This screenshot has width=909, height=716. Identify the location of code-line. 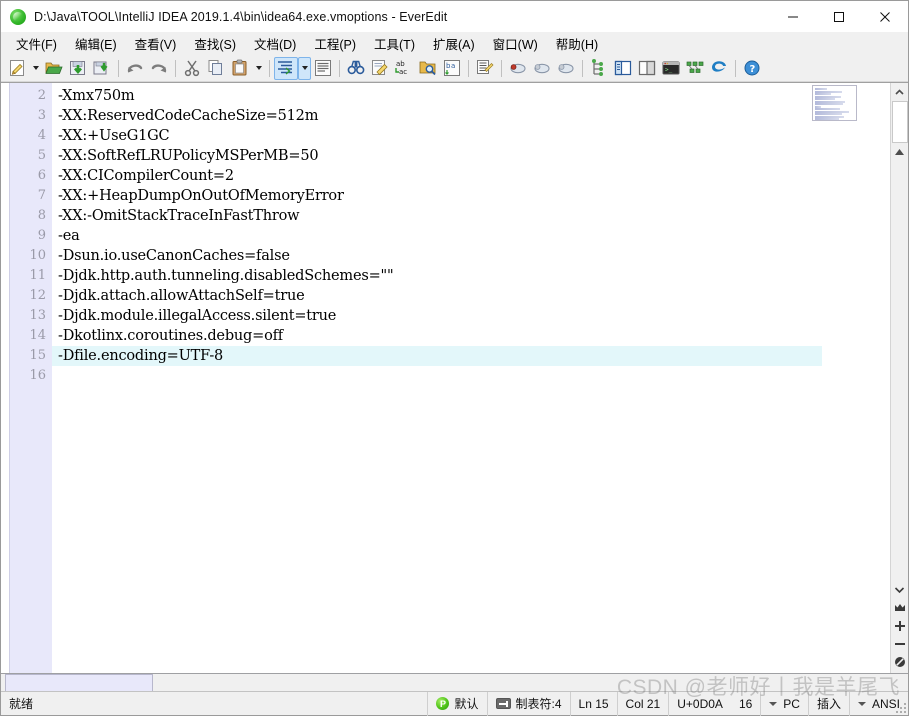
(471, 376).